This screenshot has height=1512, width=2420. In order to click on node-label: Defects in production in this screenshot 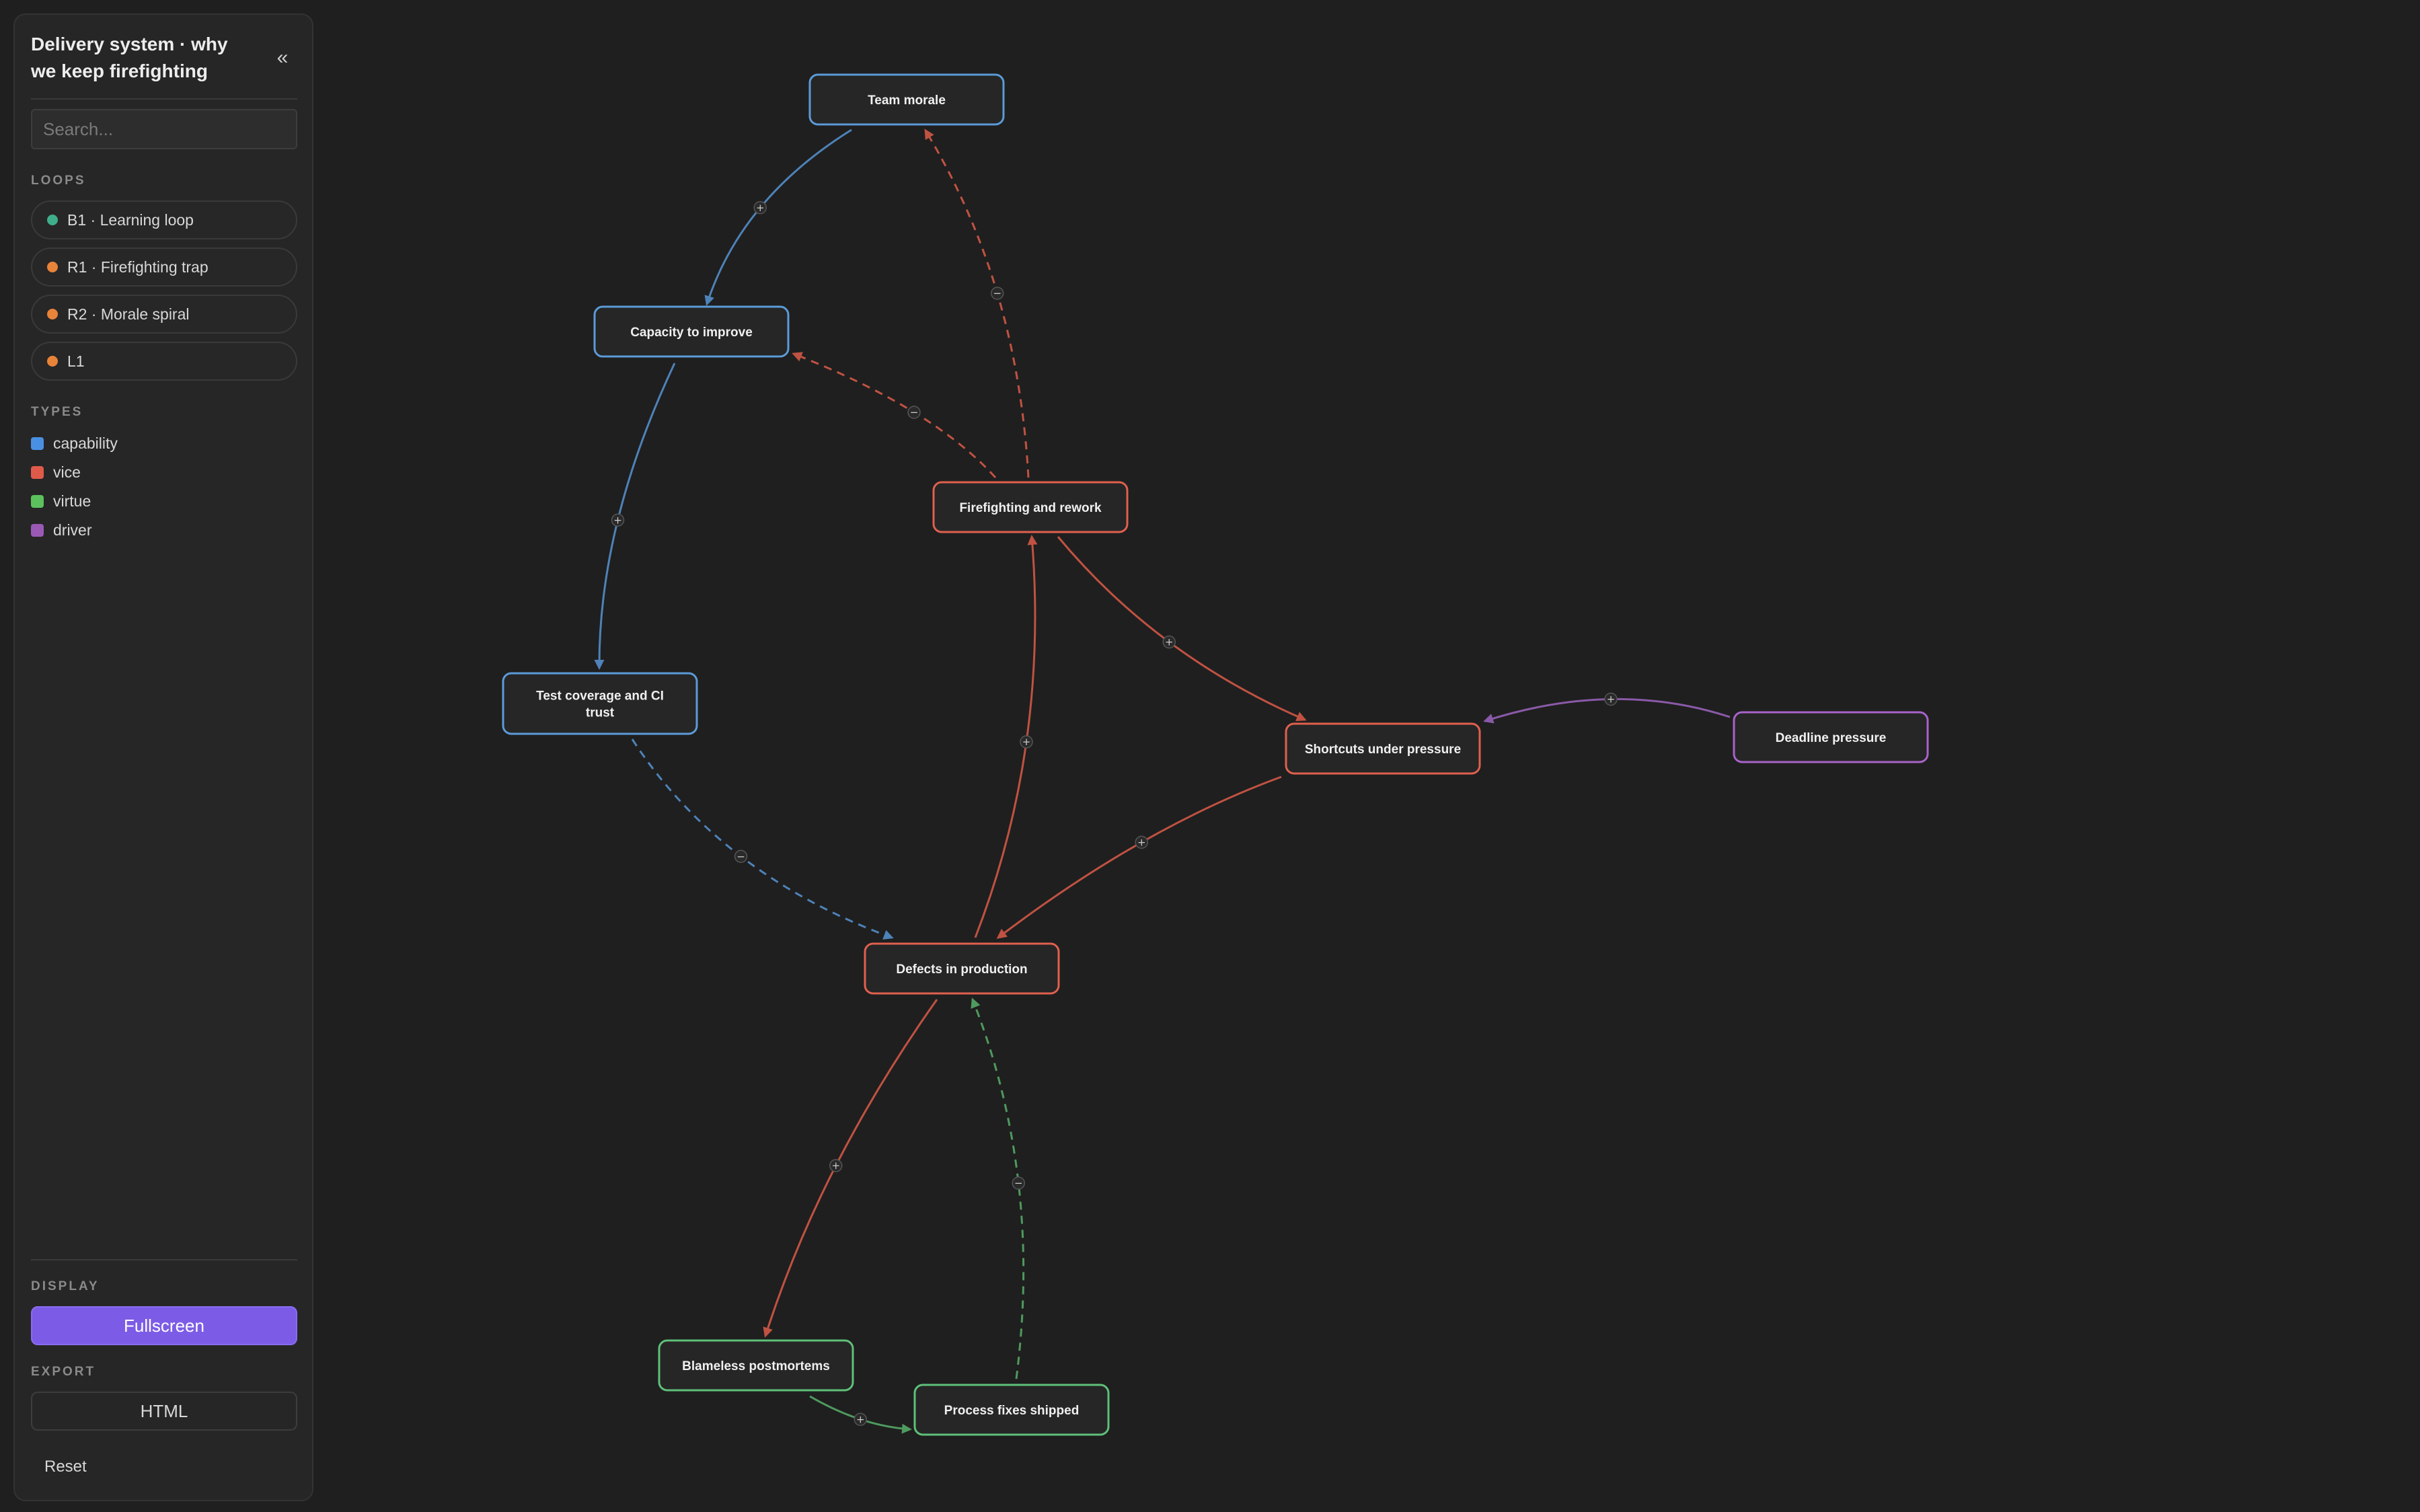, I will do `click(962, 969)`.